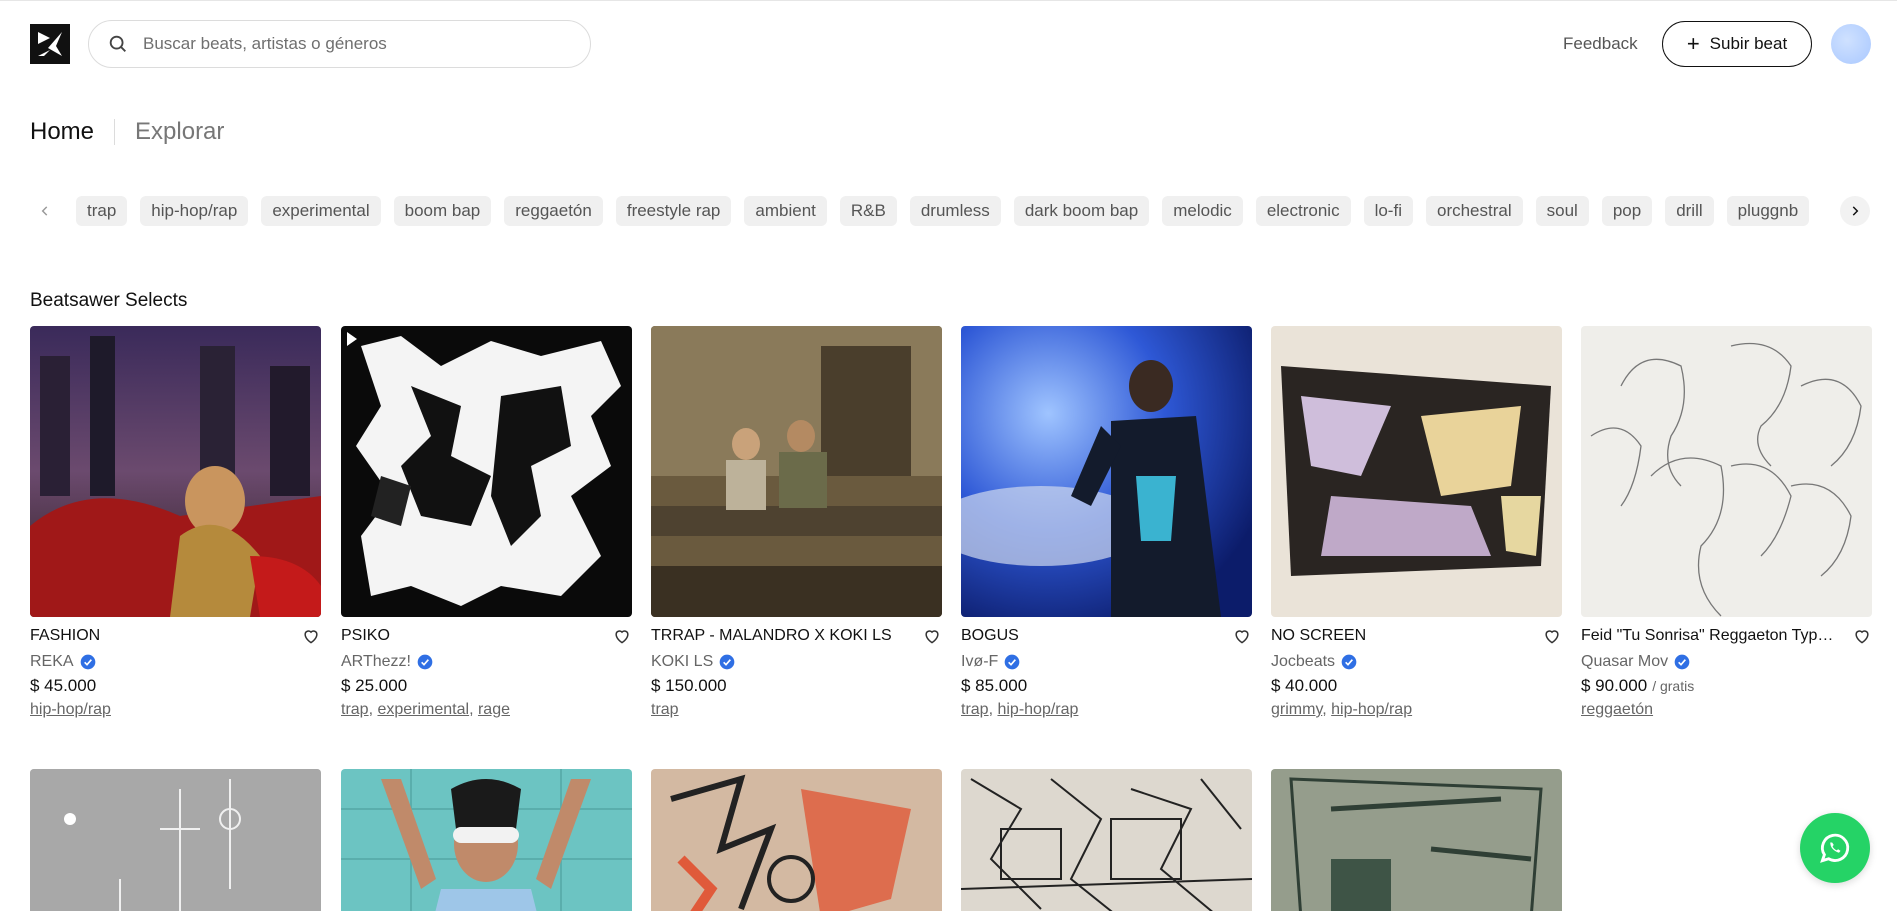 The width and height of the screenshot is (1897, 911). I want to click on beat-tags: hip-hop/rap, so click(175, 710).